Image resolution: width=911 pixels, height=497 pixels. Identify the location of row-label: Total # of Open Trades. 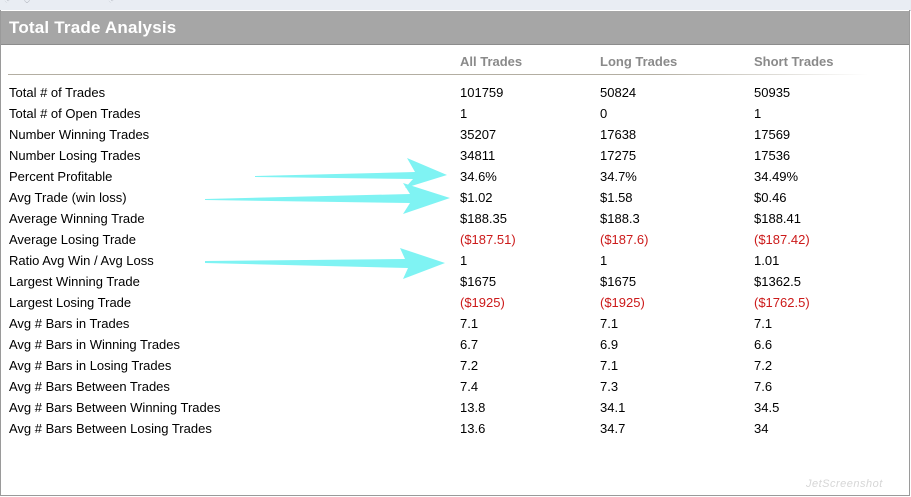
(75, 113).